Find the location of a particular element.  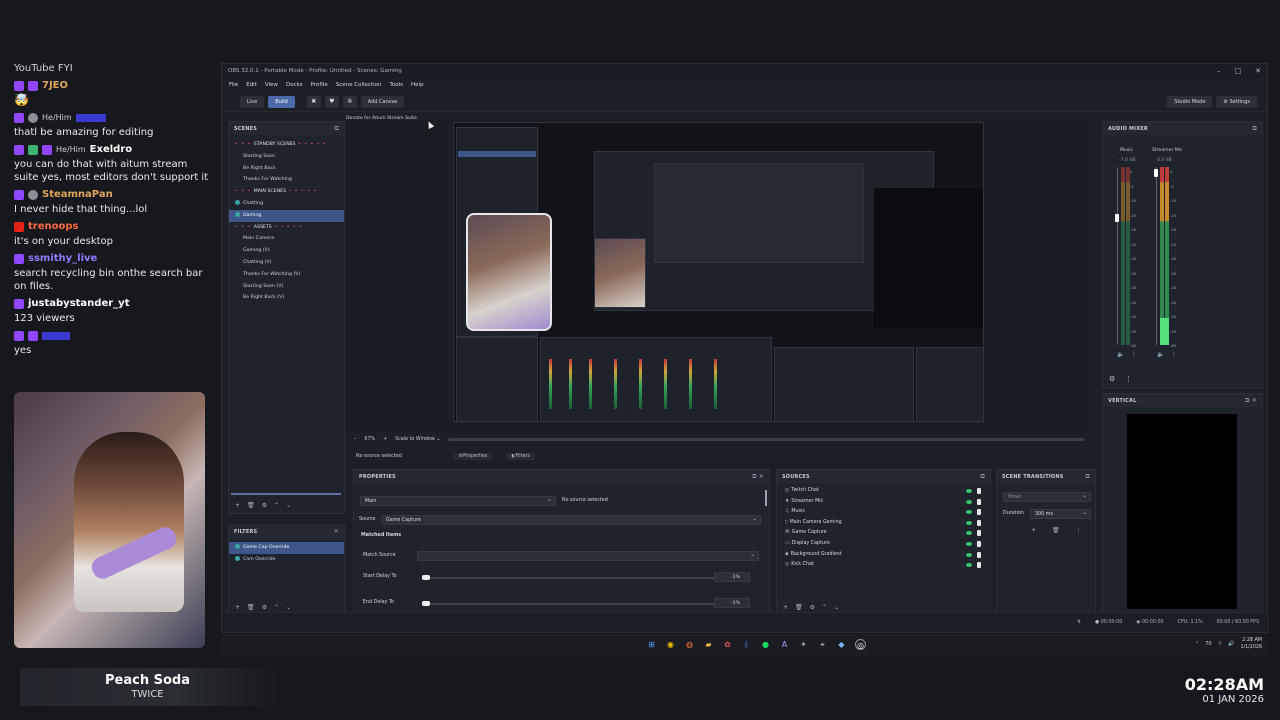

source-item: ◎ Twitch Chat is located at coordinates (883, 491).